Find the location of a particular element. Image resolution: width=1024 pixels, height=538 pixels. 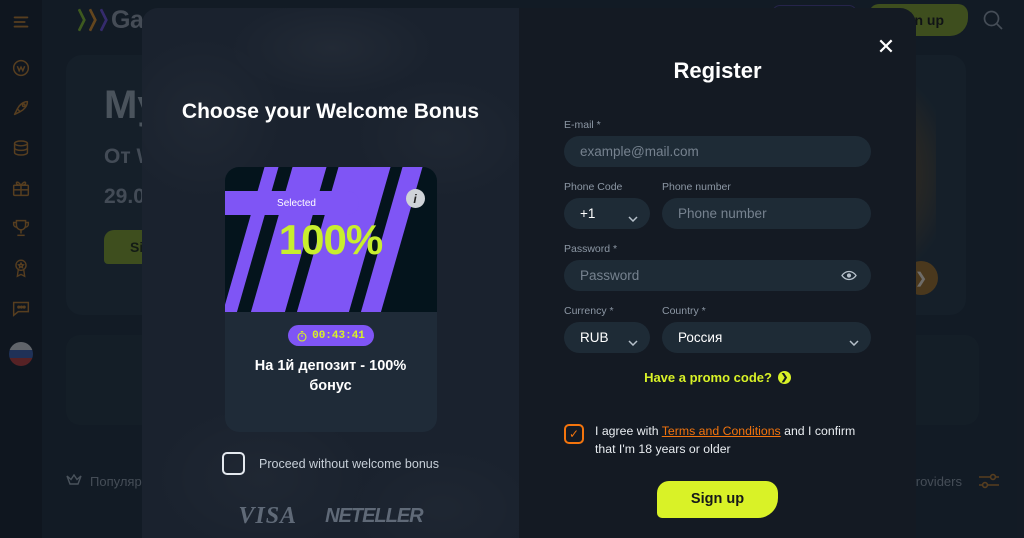

country-group: Country * Россия is located at coordinates (766, 329).